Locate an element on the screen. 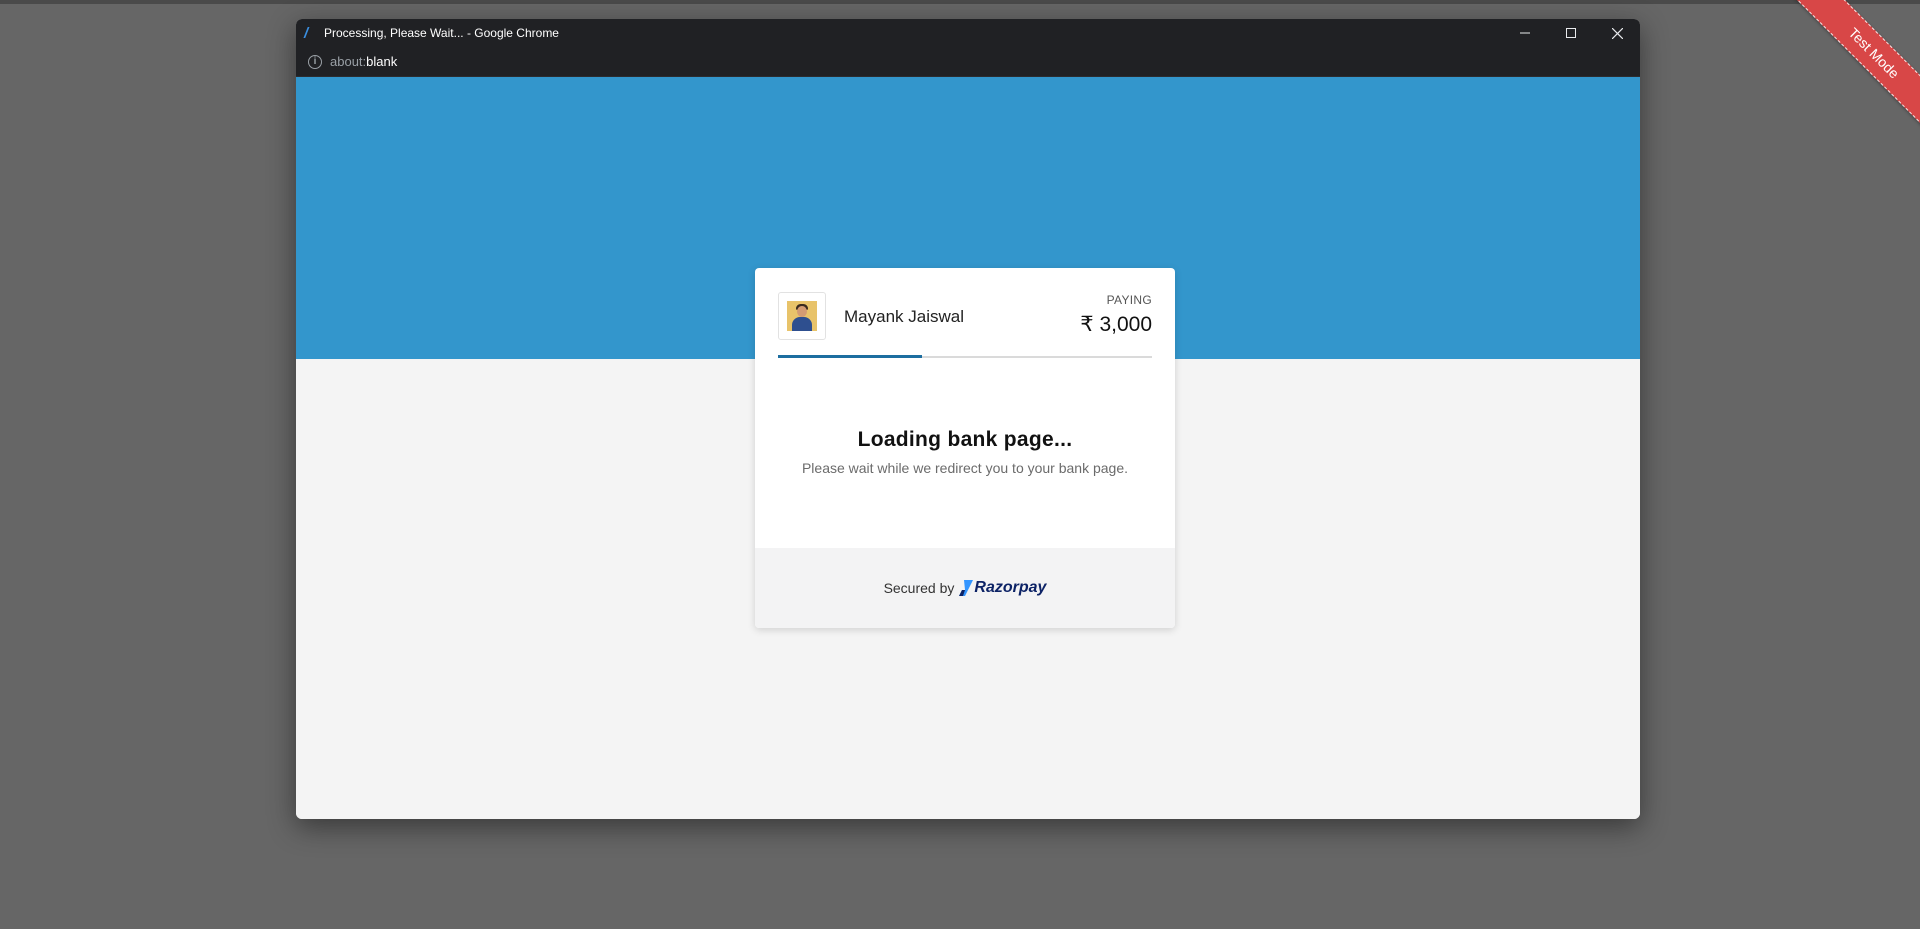 The width and height of the screenshot is (1920, 929). card-header: Mayank Jaiswal PAYING ₹ 3,000 is located at coordinates (965, 313).